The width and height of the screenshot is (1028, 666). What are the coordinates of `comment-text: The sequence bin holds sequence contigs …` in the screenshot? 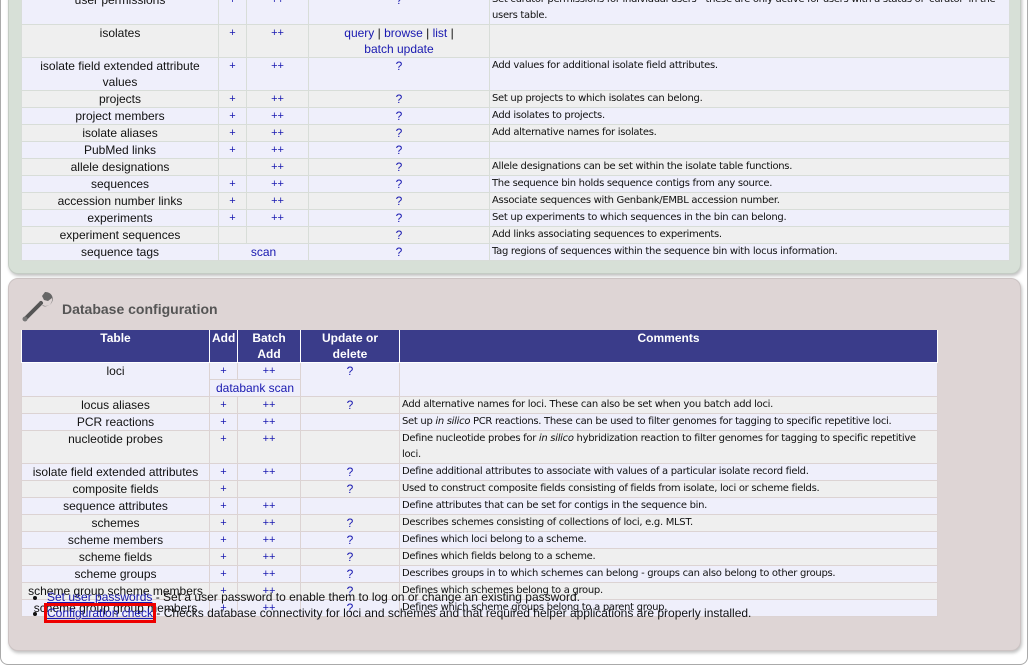 It's located at (632, 183).